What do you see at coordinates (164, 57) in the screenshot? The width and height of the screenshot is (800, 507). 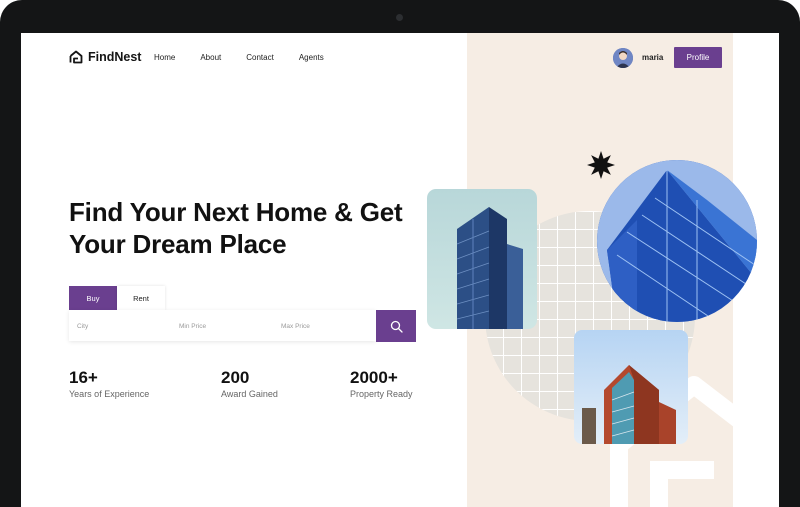 I see `nav-home: Home` at bounding box center [164, 57].